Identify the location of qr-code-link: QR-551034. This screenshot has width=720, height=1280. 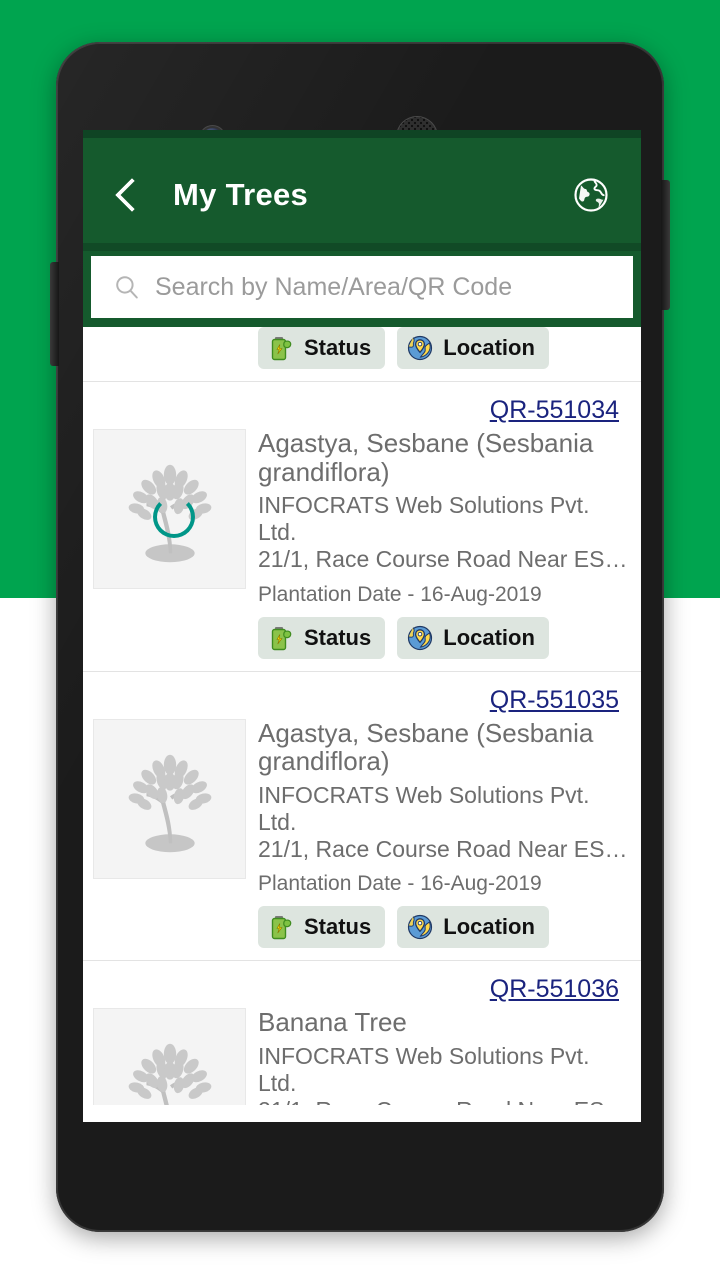
(554, 410).